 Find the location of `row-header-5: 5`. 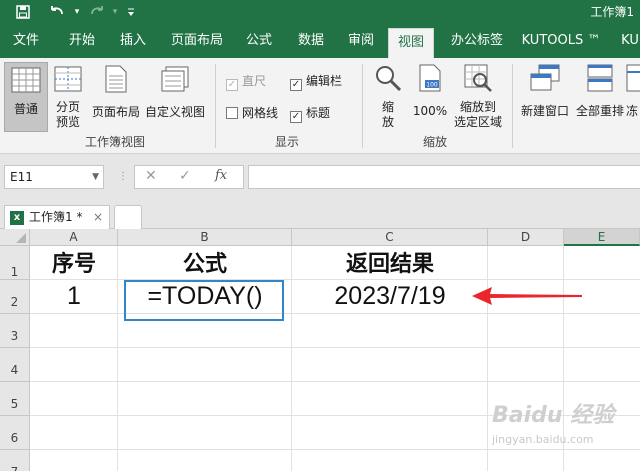

row-header-5: 5 is located at coordinates (15, 399).